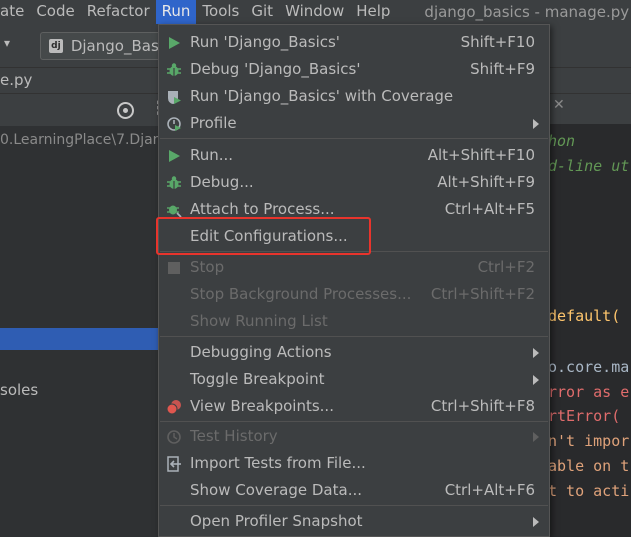  Describe the element at coordinates (354, 42) in the screenshot. I see `menu-item-run-django-basics: Run 'Django_Basics' Shift+F10` at that location.